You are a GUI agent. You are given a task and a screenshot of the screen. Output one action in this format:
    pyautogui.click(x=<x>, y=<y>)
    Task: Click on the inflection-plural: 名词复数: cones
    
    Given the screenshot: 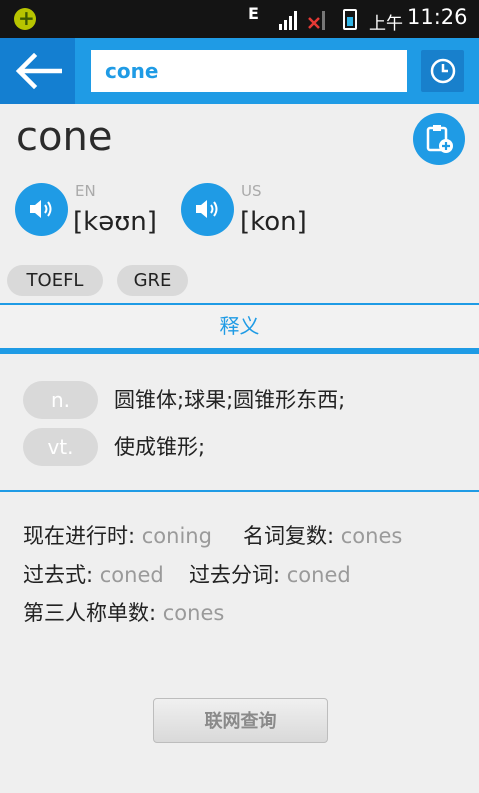 What is the action you would take?
    pyautogui.click(x=322, y=535)
    